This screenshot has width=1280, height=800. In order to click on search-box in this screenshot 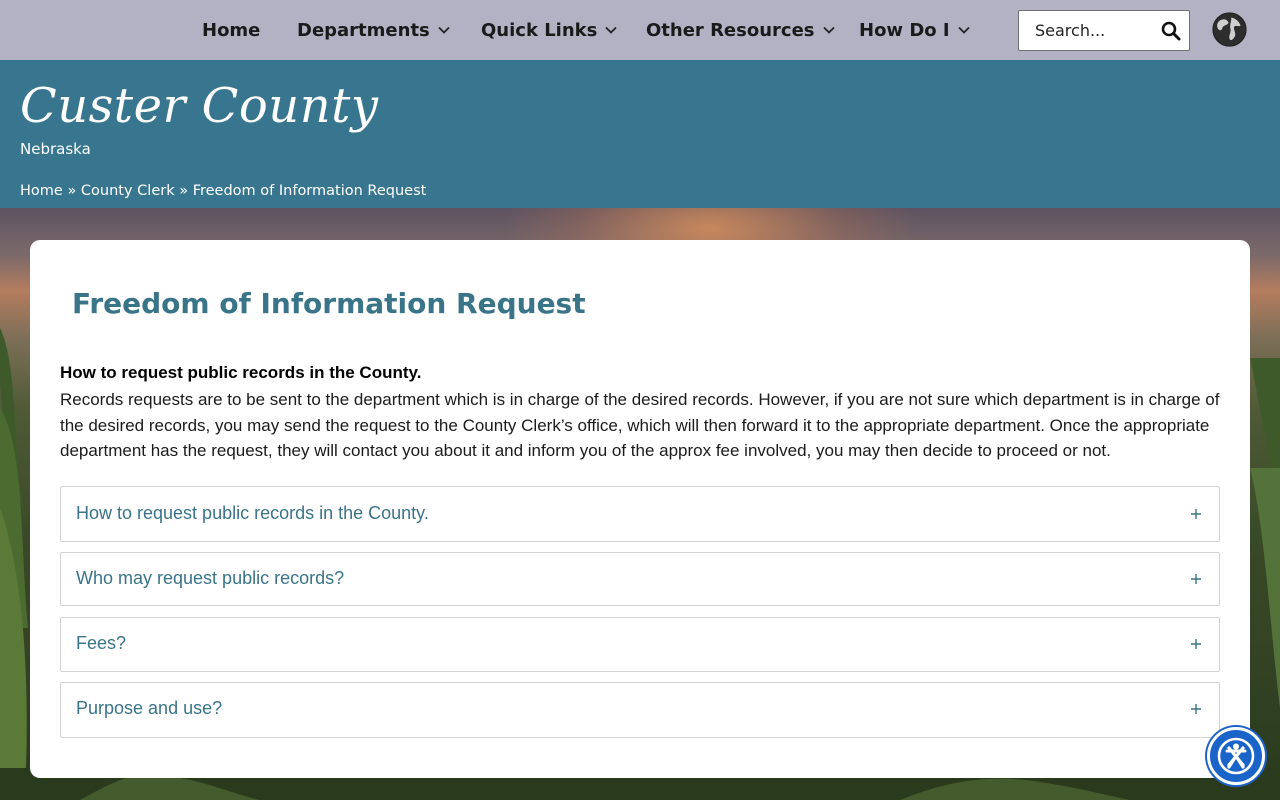, I will do `click(1104, 30)`.